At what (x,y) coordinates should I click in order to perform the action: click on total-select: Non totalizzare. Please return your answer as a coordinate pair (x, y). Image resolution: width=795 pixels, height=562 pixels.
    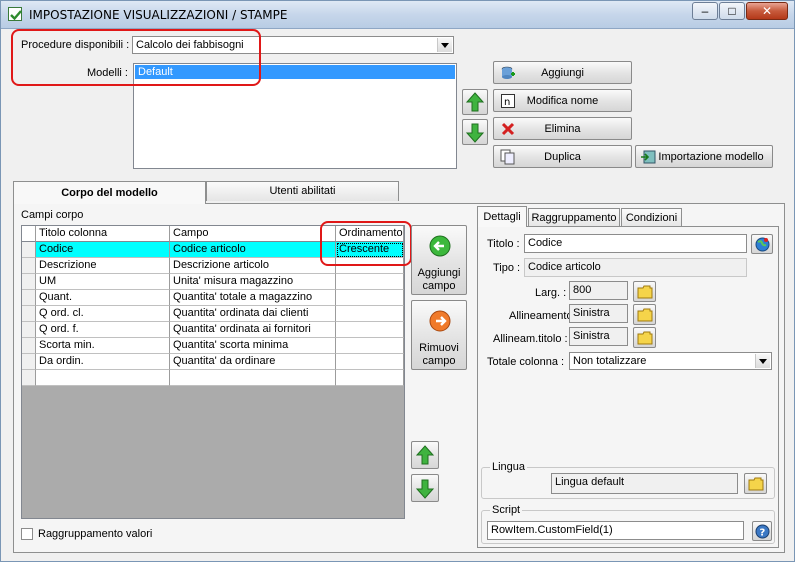
    Looking at the image, I should click on (670, 361).